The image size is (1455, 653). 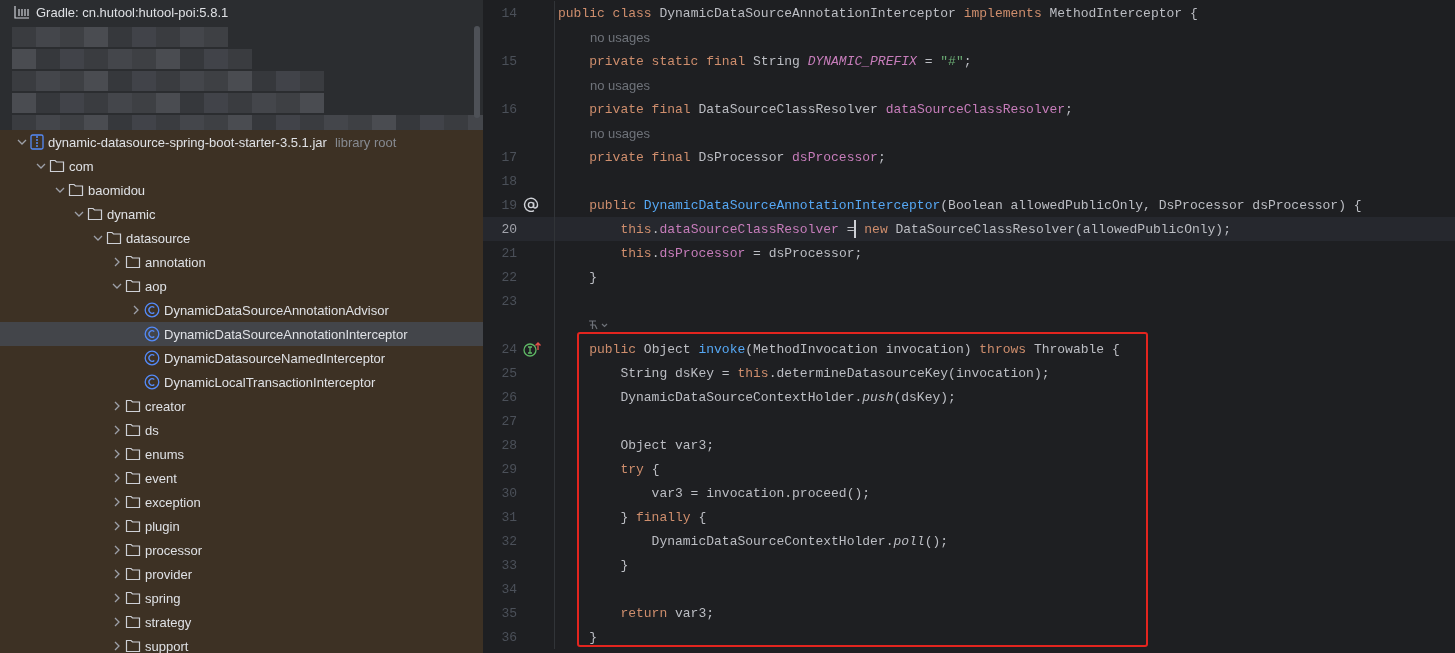 I want to click on tree-row: dynamic-datasource-spring-boot-starter-3.5.1.jar library root, so click(x=241, y=142).